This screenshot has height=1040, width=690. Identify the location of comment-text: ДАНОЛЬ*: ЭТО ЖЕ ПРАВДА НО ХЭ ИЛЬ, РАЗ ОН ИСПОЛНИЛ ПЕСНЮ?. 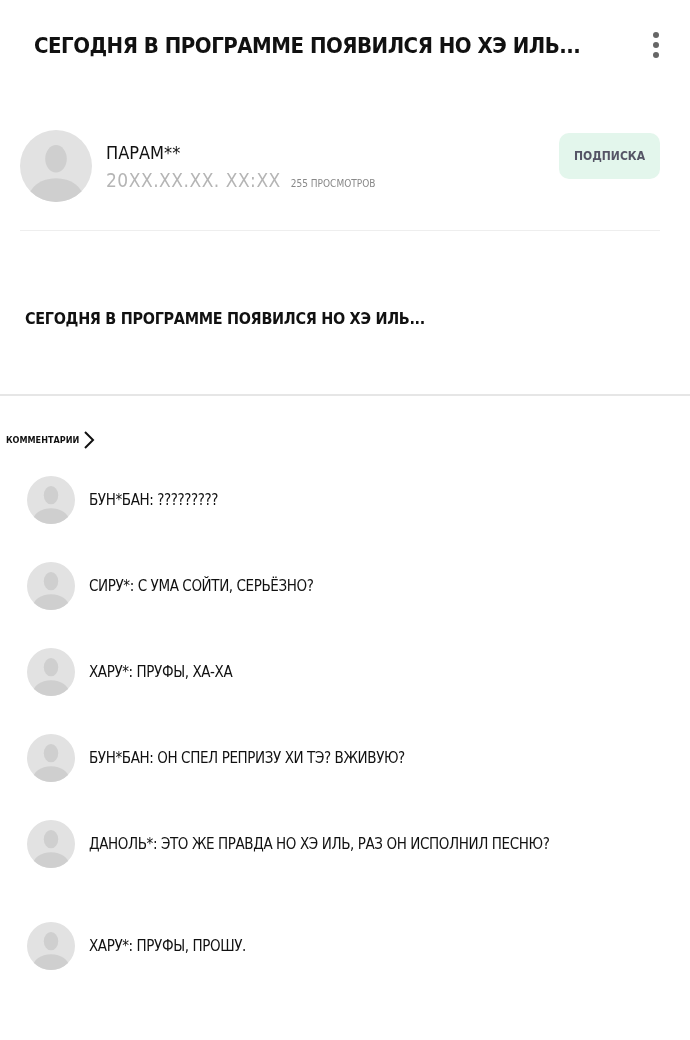
(319, 844).